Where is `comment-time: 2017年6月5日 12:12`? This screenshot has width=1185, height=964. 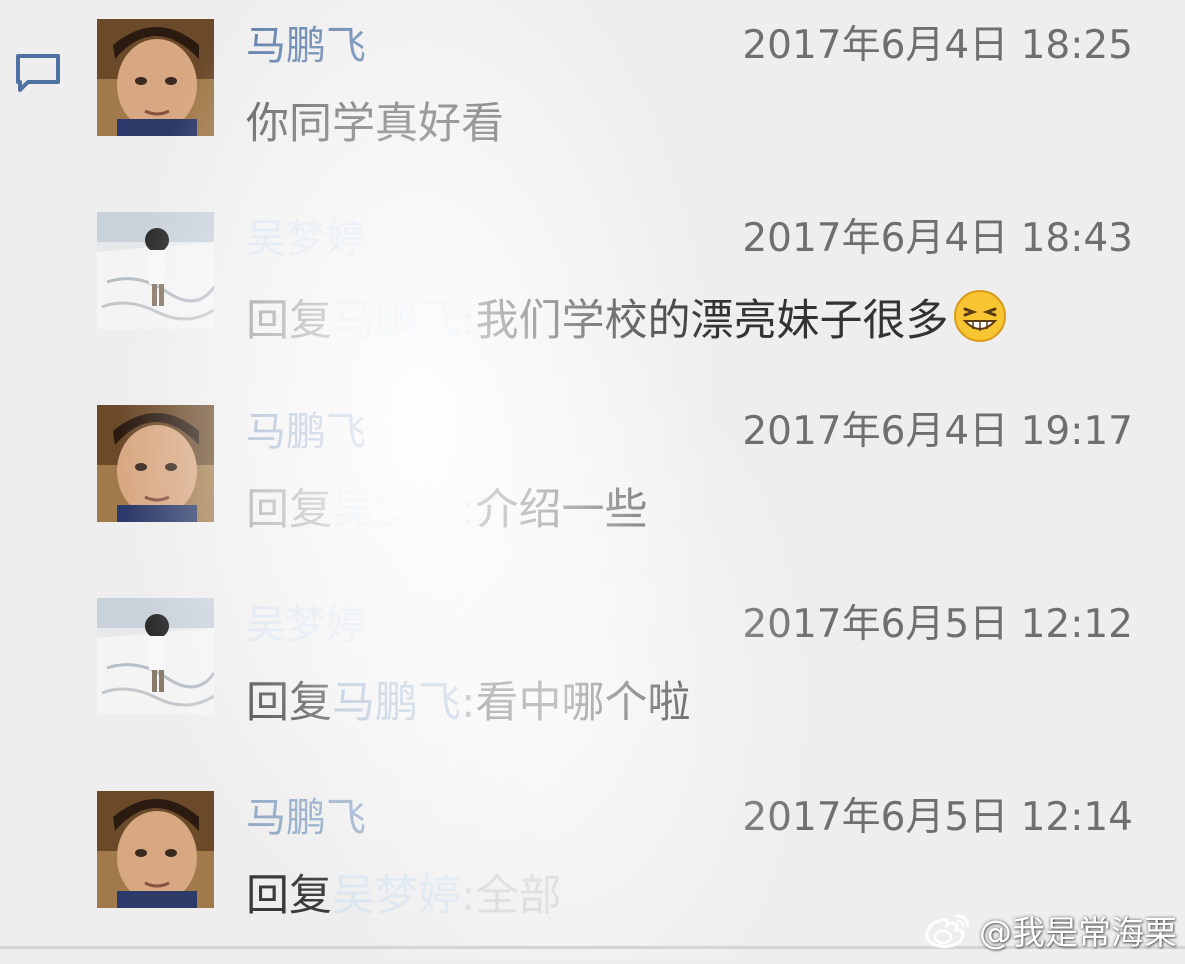 comment-time: 2017年6月5日 12:12 is located at coordinates (937, 624).